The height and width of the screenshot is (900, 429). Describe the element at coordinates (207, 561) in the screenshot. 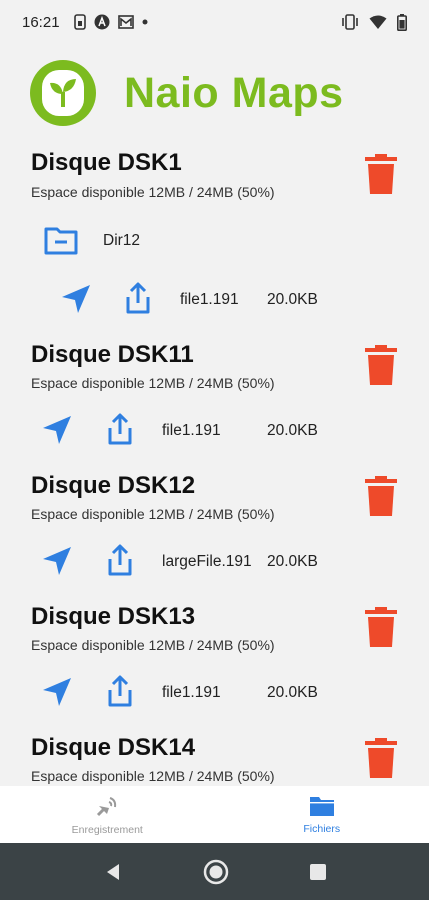

I see `file-name: largeFile.191` at that location.